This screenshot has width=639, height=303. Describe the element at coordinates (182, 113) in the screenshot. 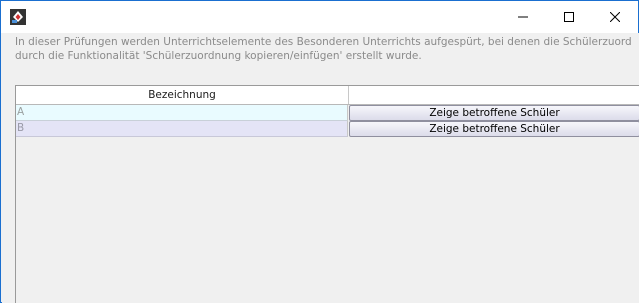

I see `row-name-cell: A` at that location.